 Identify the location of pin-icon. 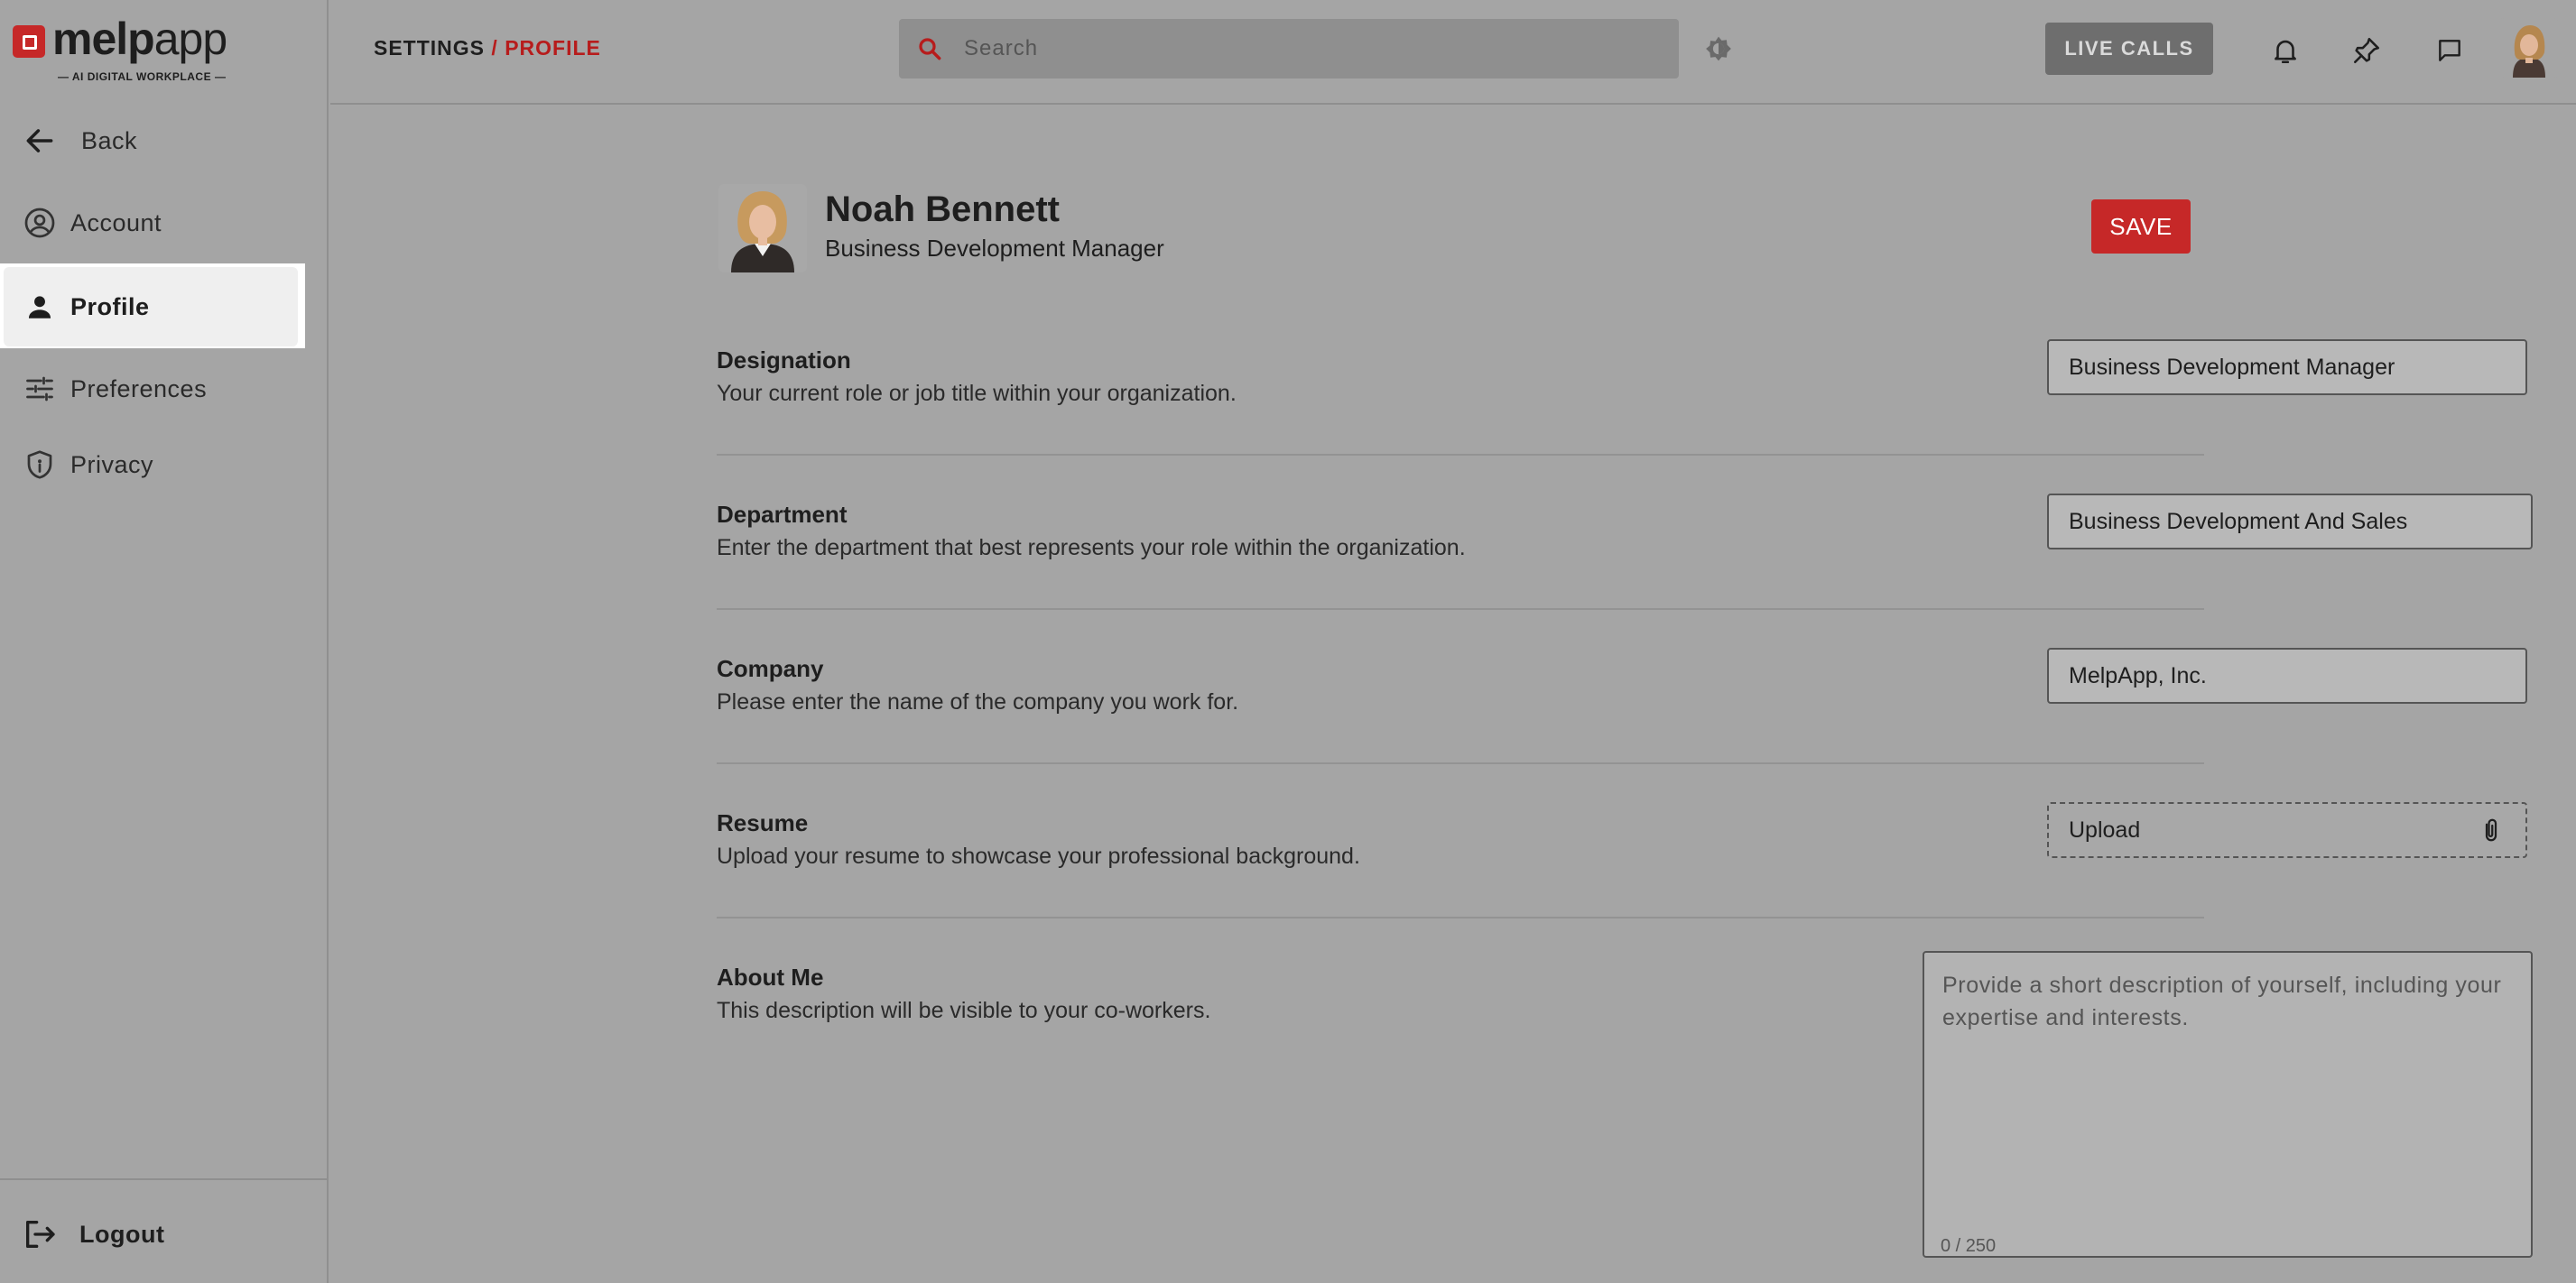
(2367, 51).